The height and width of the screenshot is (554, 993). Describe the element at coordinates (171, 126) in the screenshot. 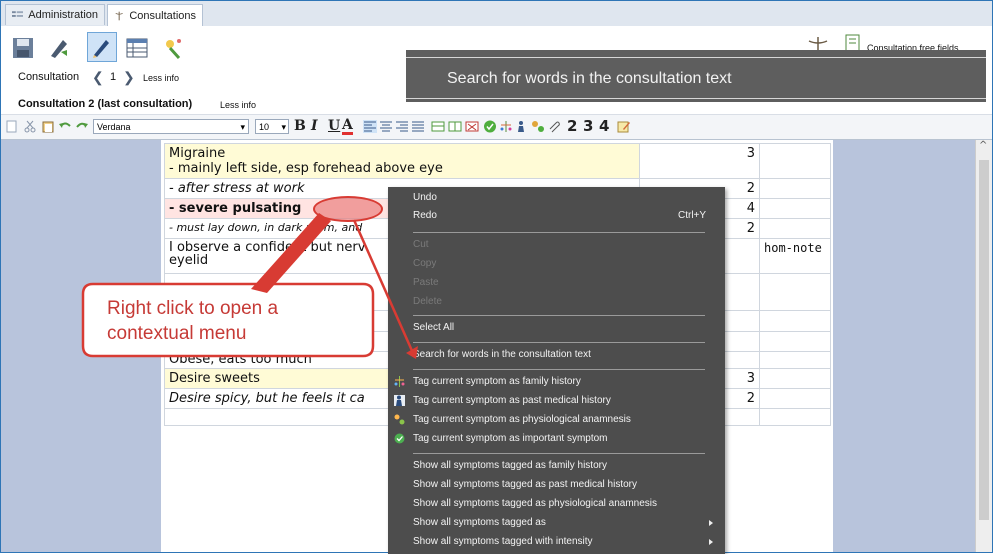

I see `font-family-select: Verdana ▾` at that location.